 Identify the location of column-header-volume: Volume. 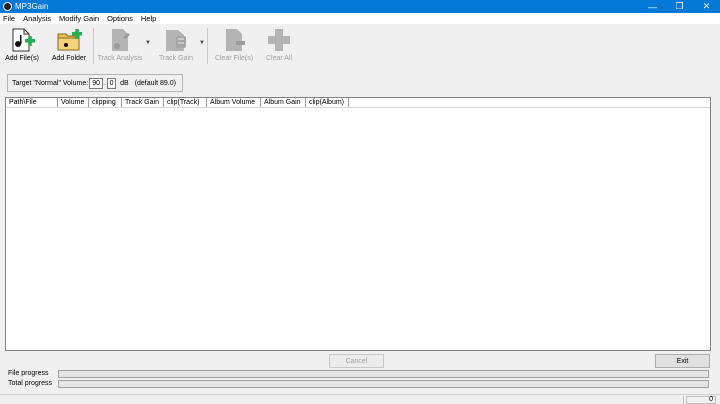
(73, 102).